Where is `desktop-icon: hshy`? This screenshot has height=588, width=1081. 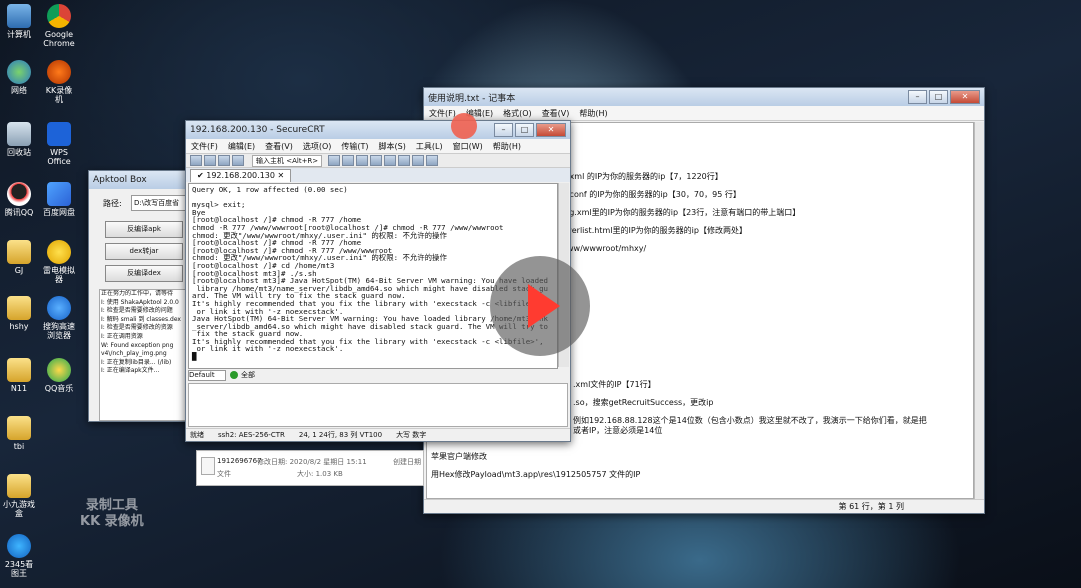 desktop-icon: hshy is located at coordinates (19, 313).